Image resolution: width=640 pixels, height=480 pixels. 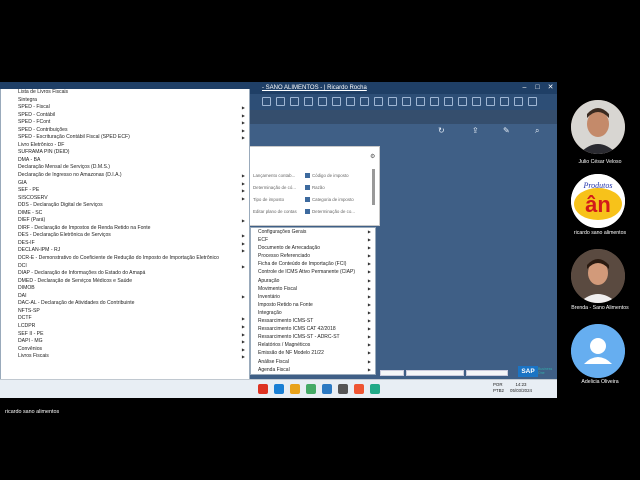 I want to click on menu-item: DIME - SC, so click(x=125, y=214).